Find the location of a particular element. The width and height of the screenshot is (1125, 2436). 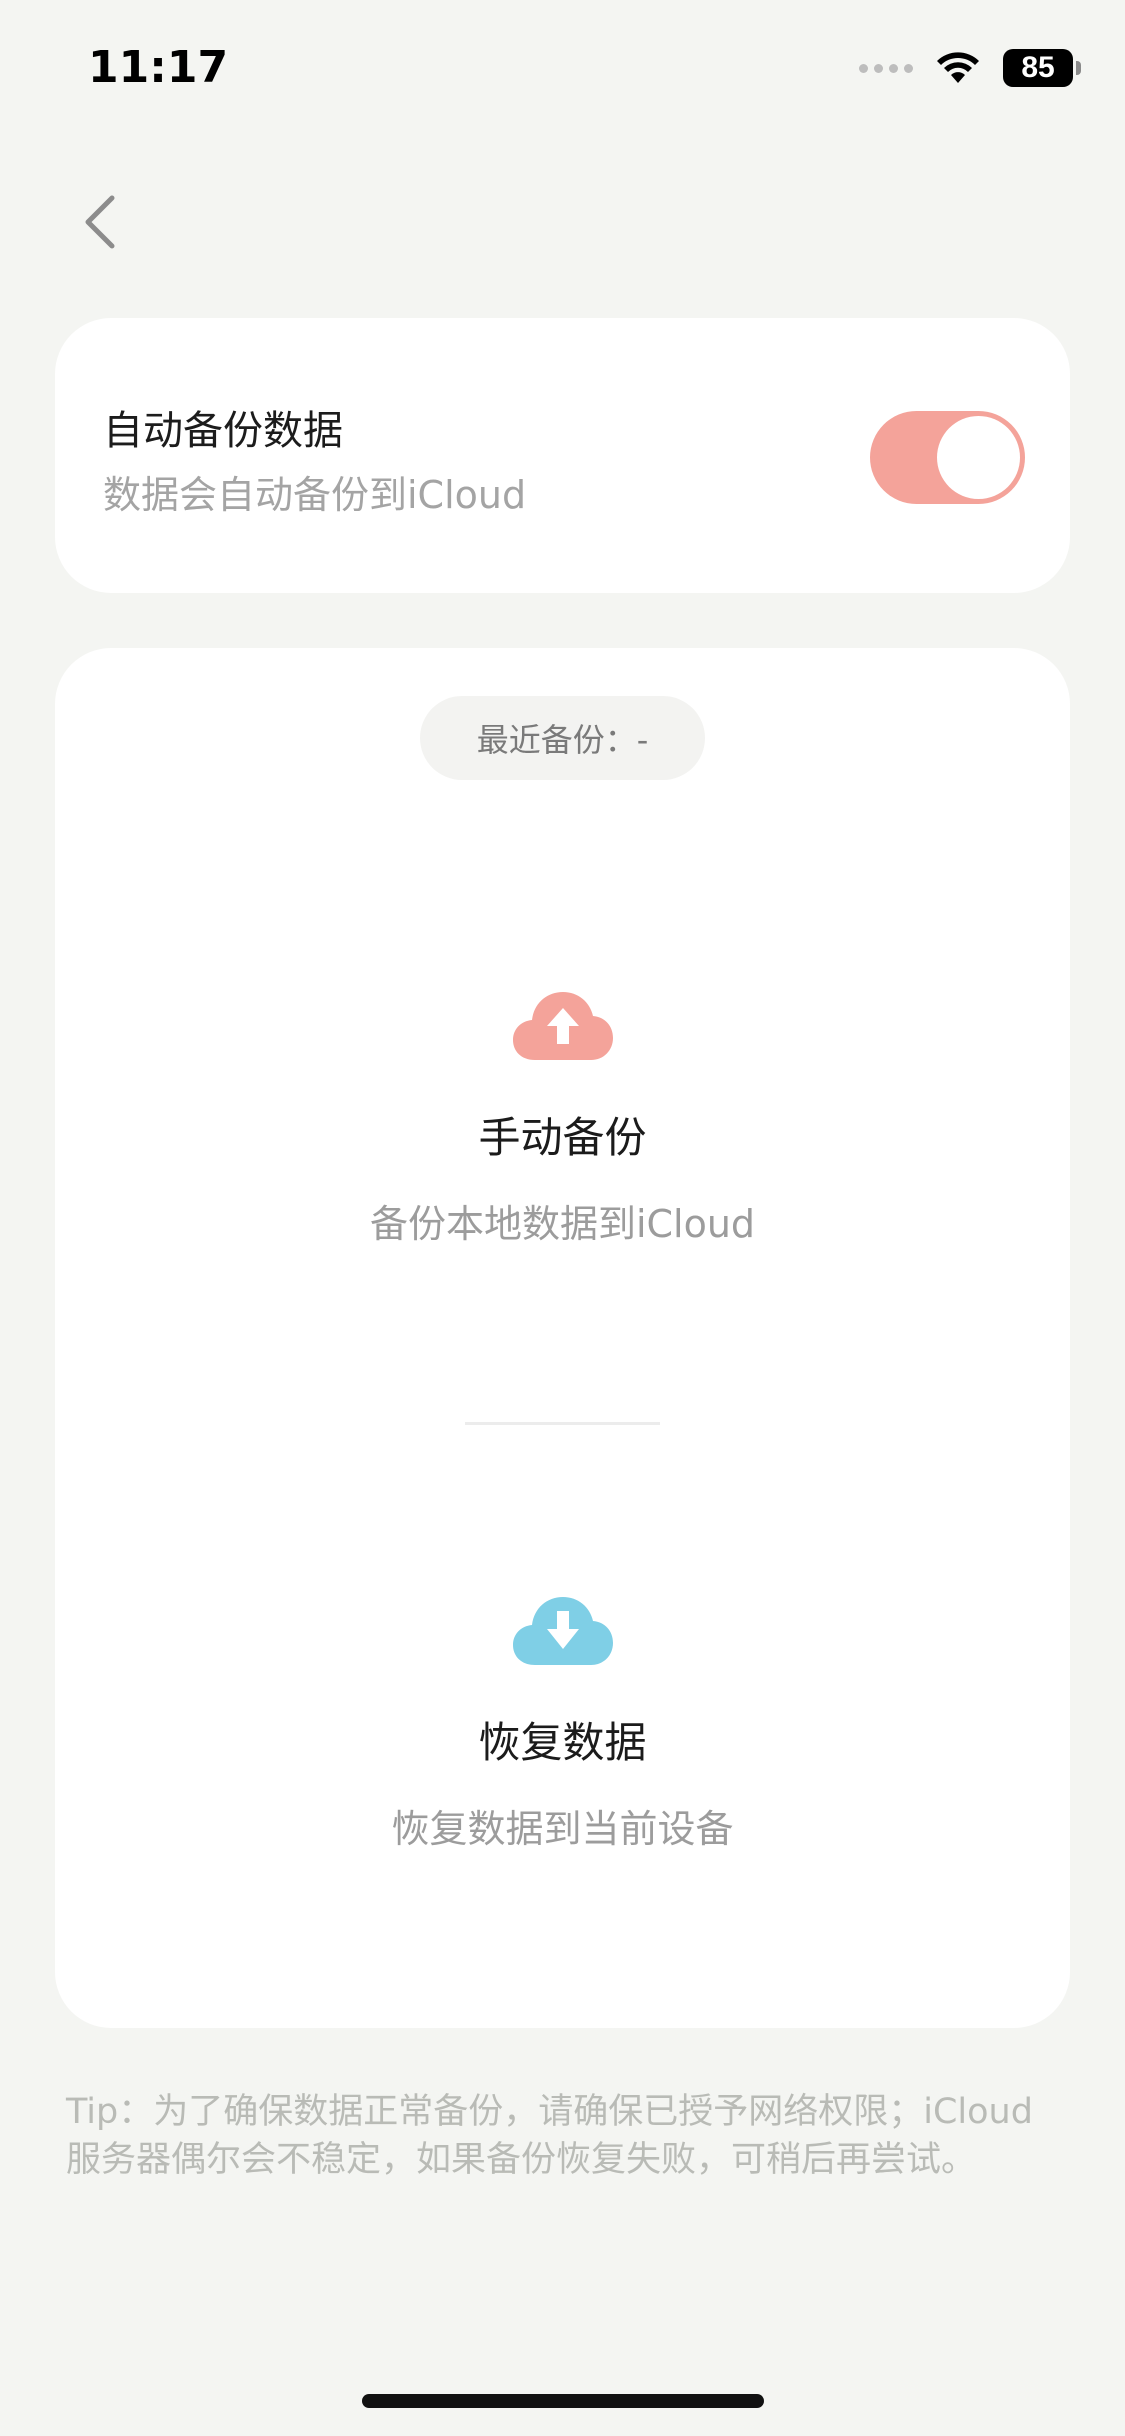

divider is located at coordinates (562, 1423).